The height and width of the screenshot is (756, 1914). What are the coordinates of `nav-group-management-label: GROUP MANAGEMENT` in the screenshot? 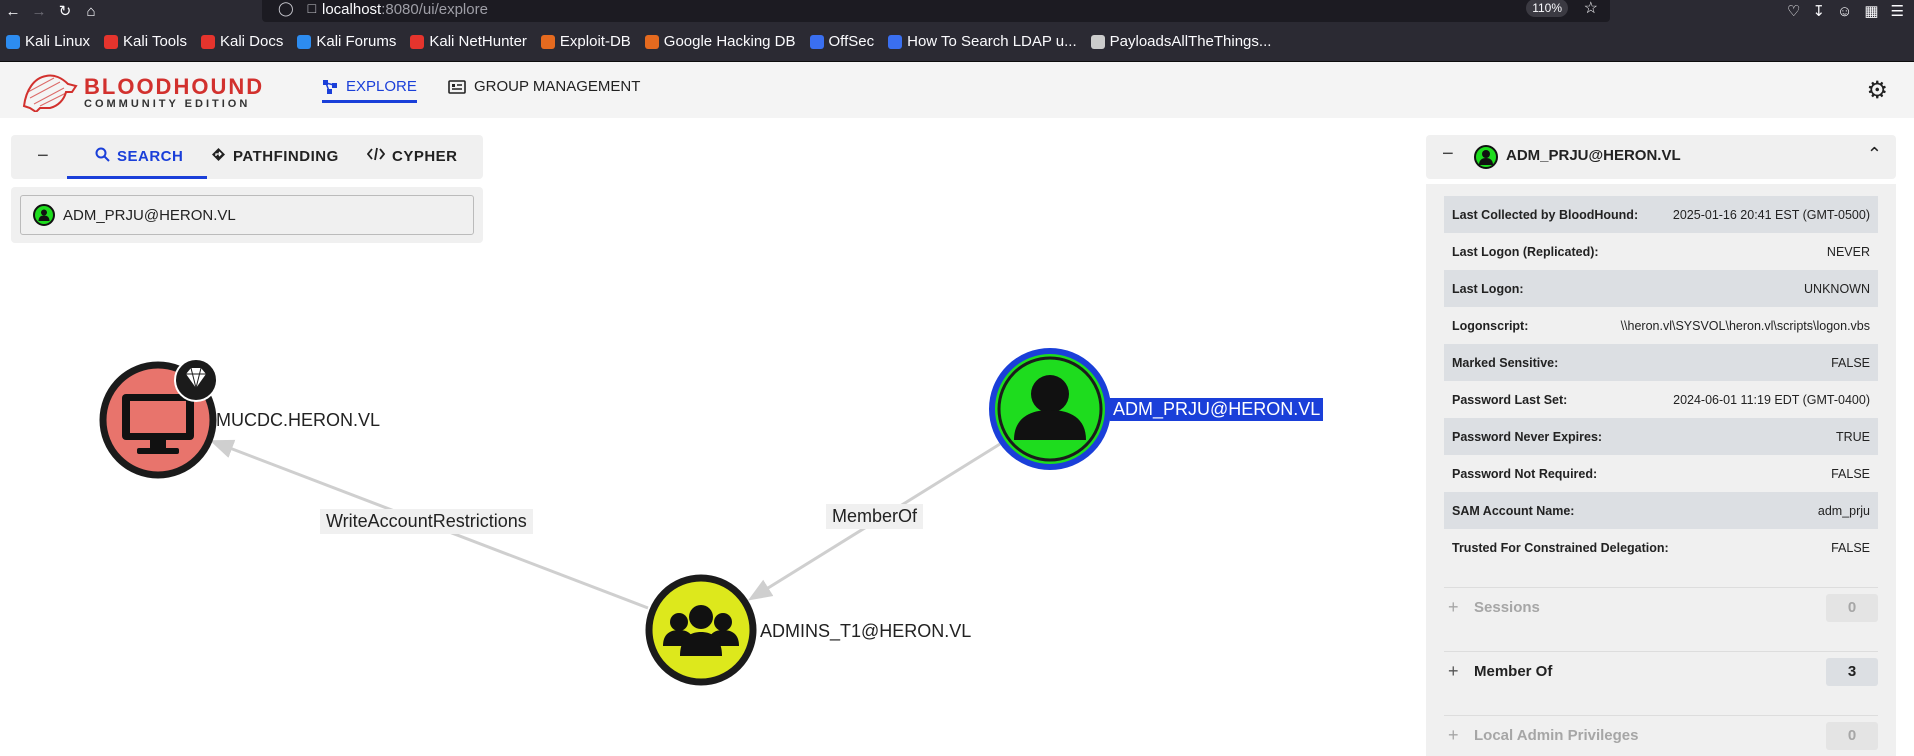 It's located at (557, 86).